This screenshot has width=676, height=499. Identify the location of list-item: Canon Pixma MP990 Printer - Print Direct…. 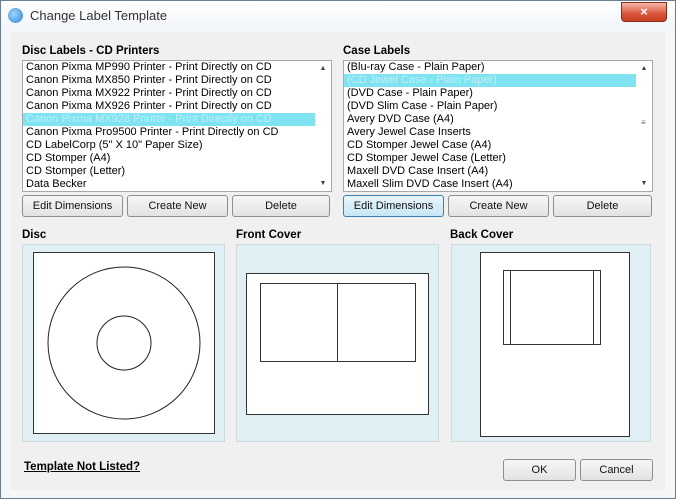
(178, 67).